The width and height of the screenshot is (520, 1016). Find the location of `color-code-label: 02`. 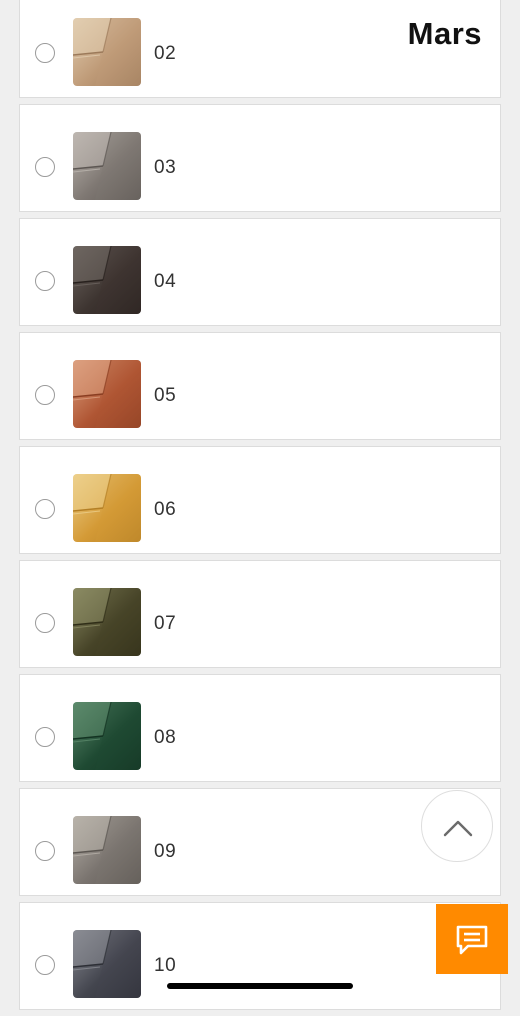

color-code-label: 02 is located at coordinates (165, 53).